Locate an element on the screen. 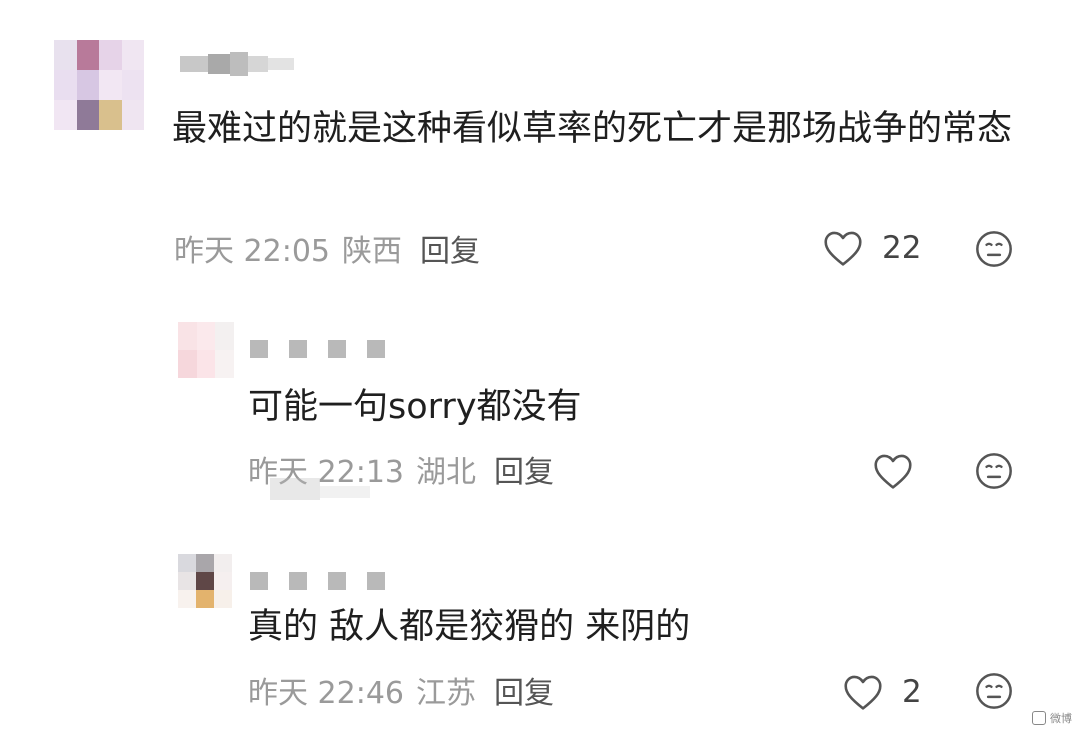  like-count: 2 is located at coordinates (912, 692).